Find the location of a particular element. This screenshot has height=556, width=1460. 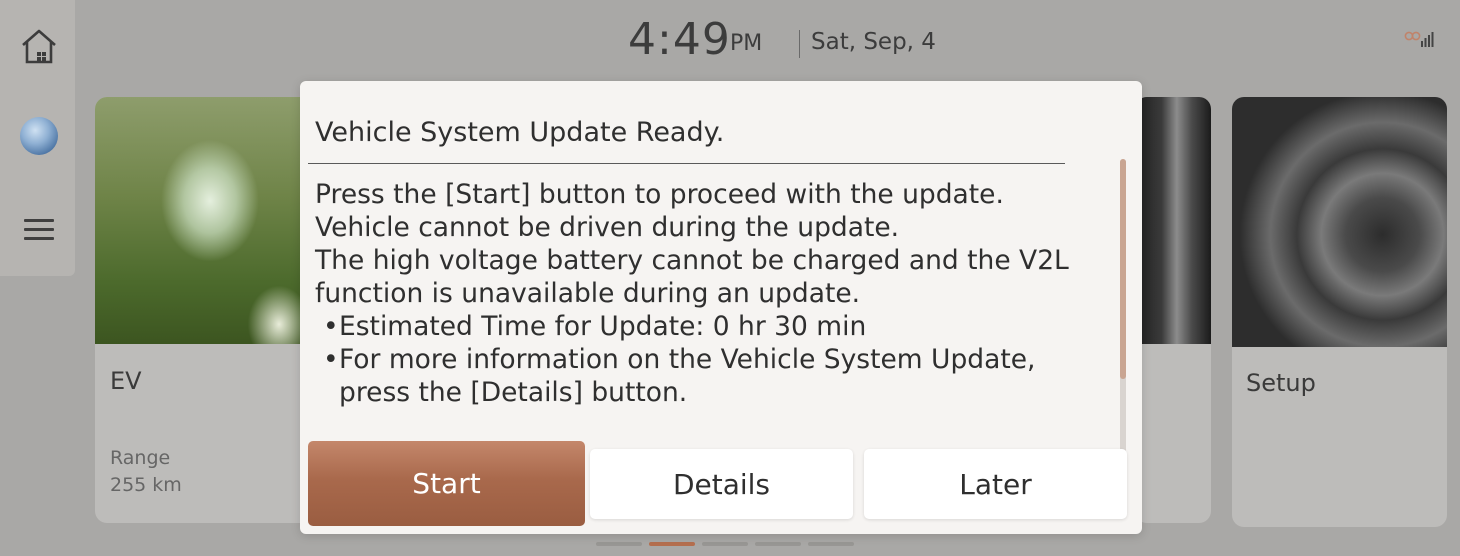

setup-card-title: Setup is located at coordinates (1281, 383).